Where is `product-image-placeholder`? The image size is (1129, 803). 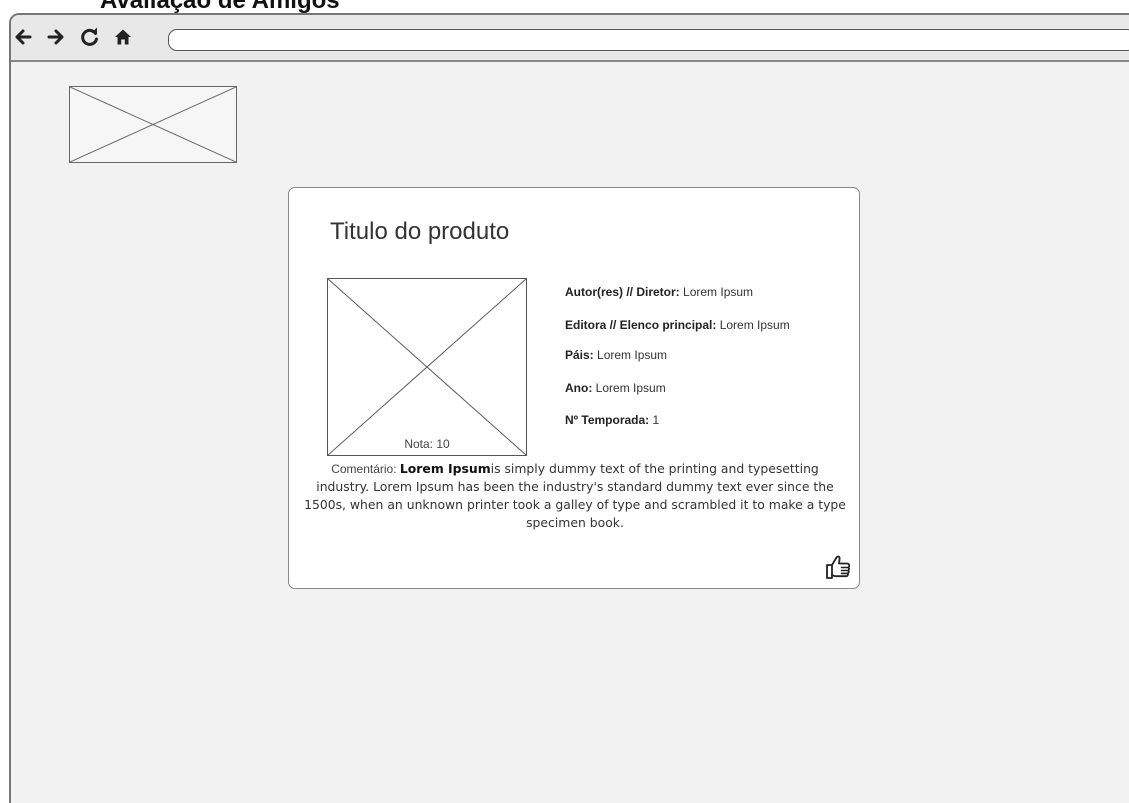 product-image-placeholder is located at coordinates (427, 367).